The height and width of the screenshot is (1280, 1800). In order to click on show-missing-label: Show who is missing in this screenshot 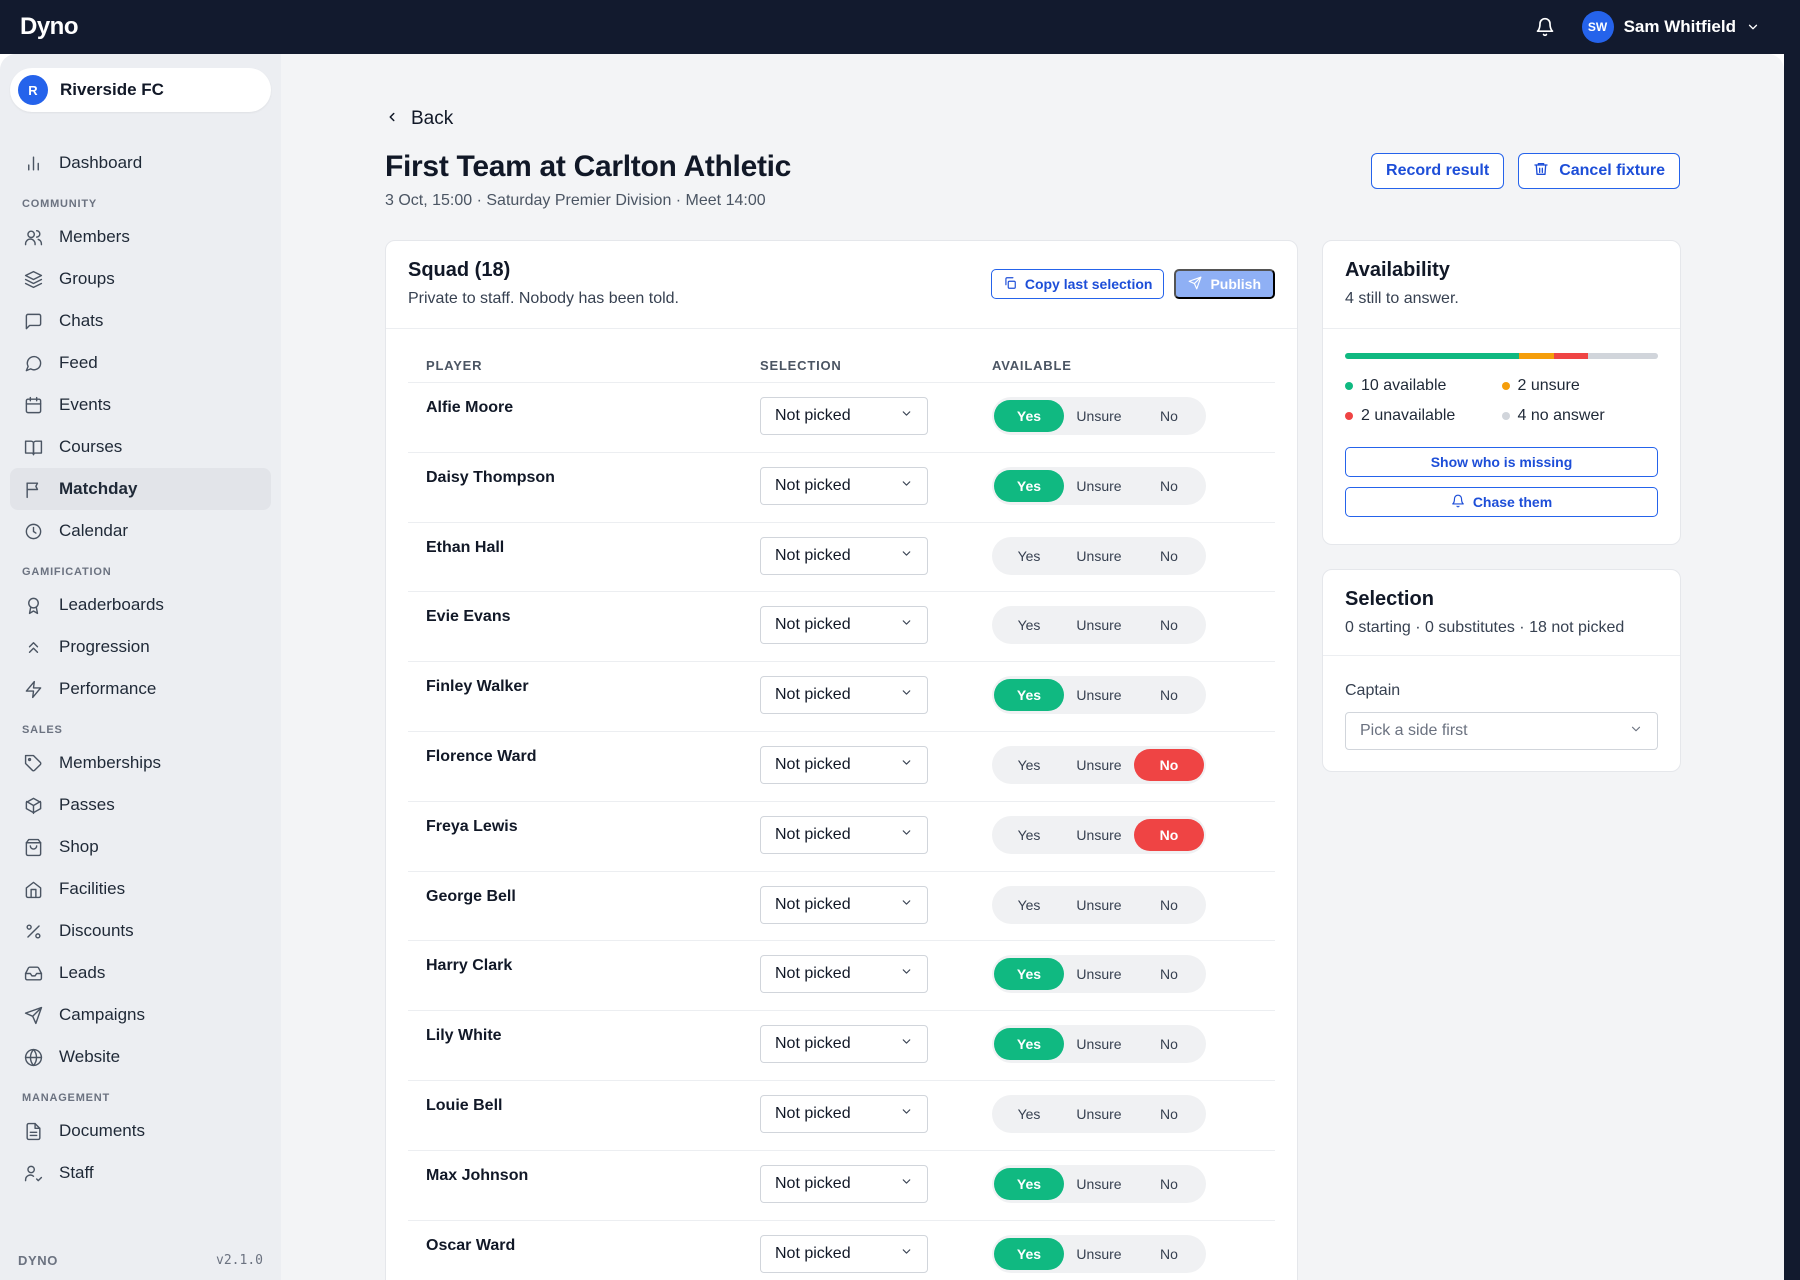, I will do `click(1501, 462)`.